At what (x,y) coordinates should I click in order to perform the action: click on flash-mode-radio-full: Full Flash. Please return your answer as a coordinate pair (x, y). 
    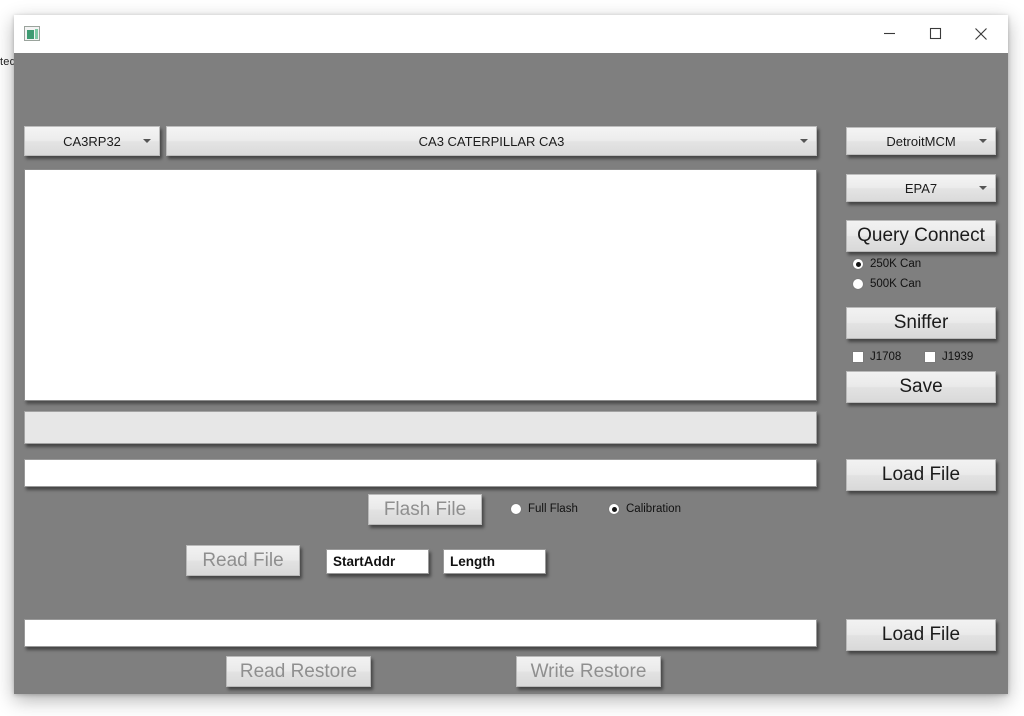
    Looking at the image, I should click on (544, 509).